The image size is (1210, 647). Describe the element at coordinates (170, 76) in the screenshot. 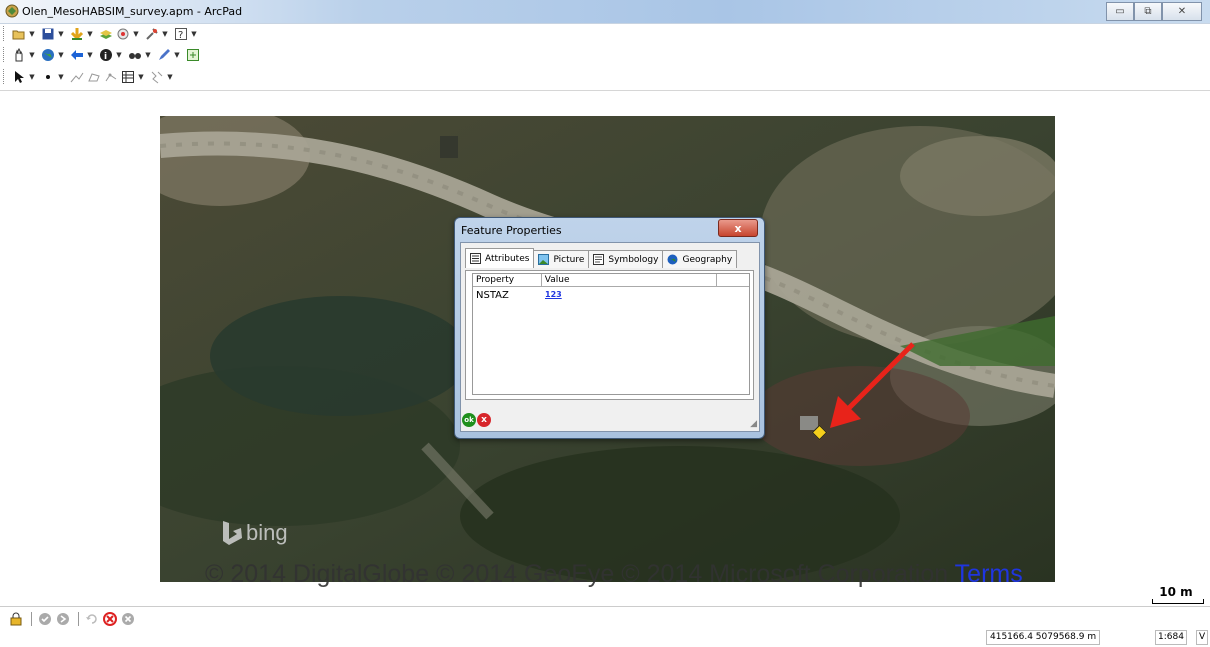

I see `snap-dropdown-arrow: ▼` at that location.